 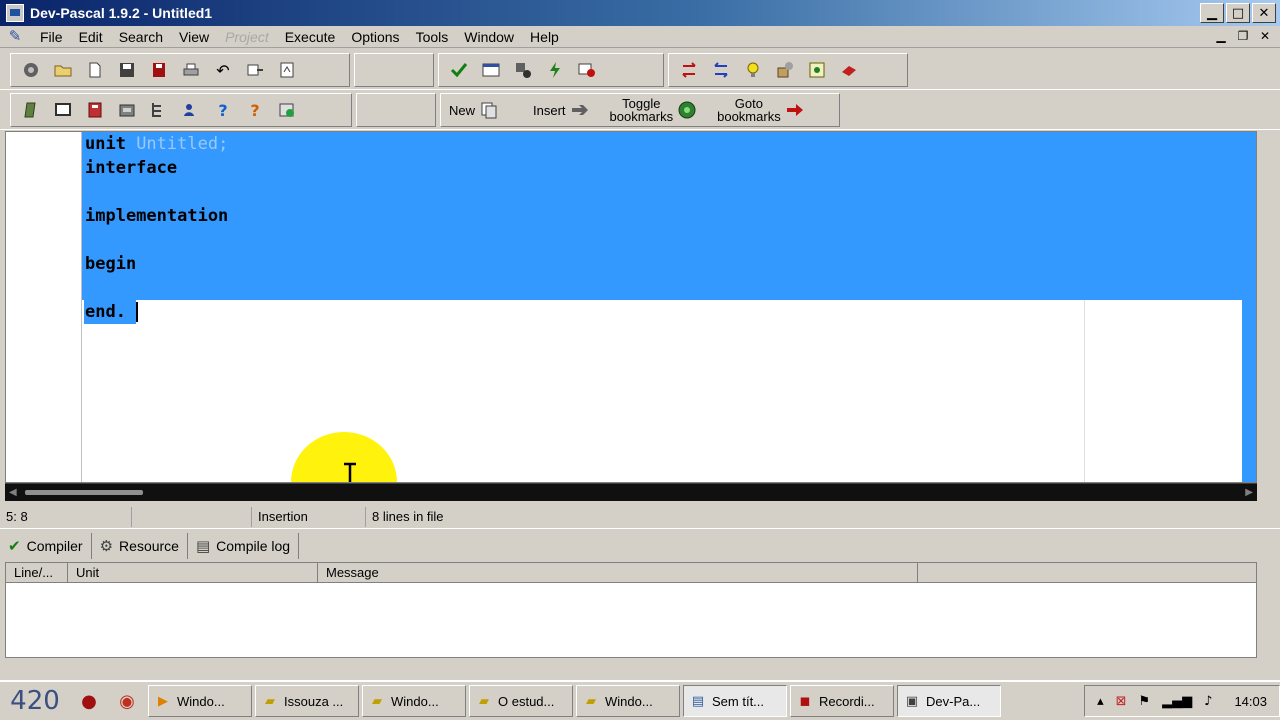 I want to click on menu-execute: Execute, so click(x=310, y=37).